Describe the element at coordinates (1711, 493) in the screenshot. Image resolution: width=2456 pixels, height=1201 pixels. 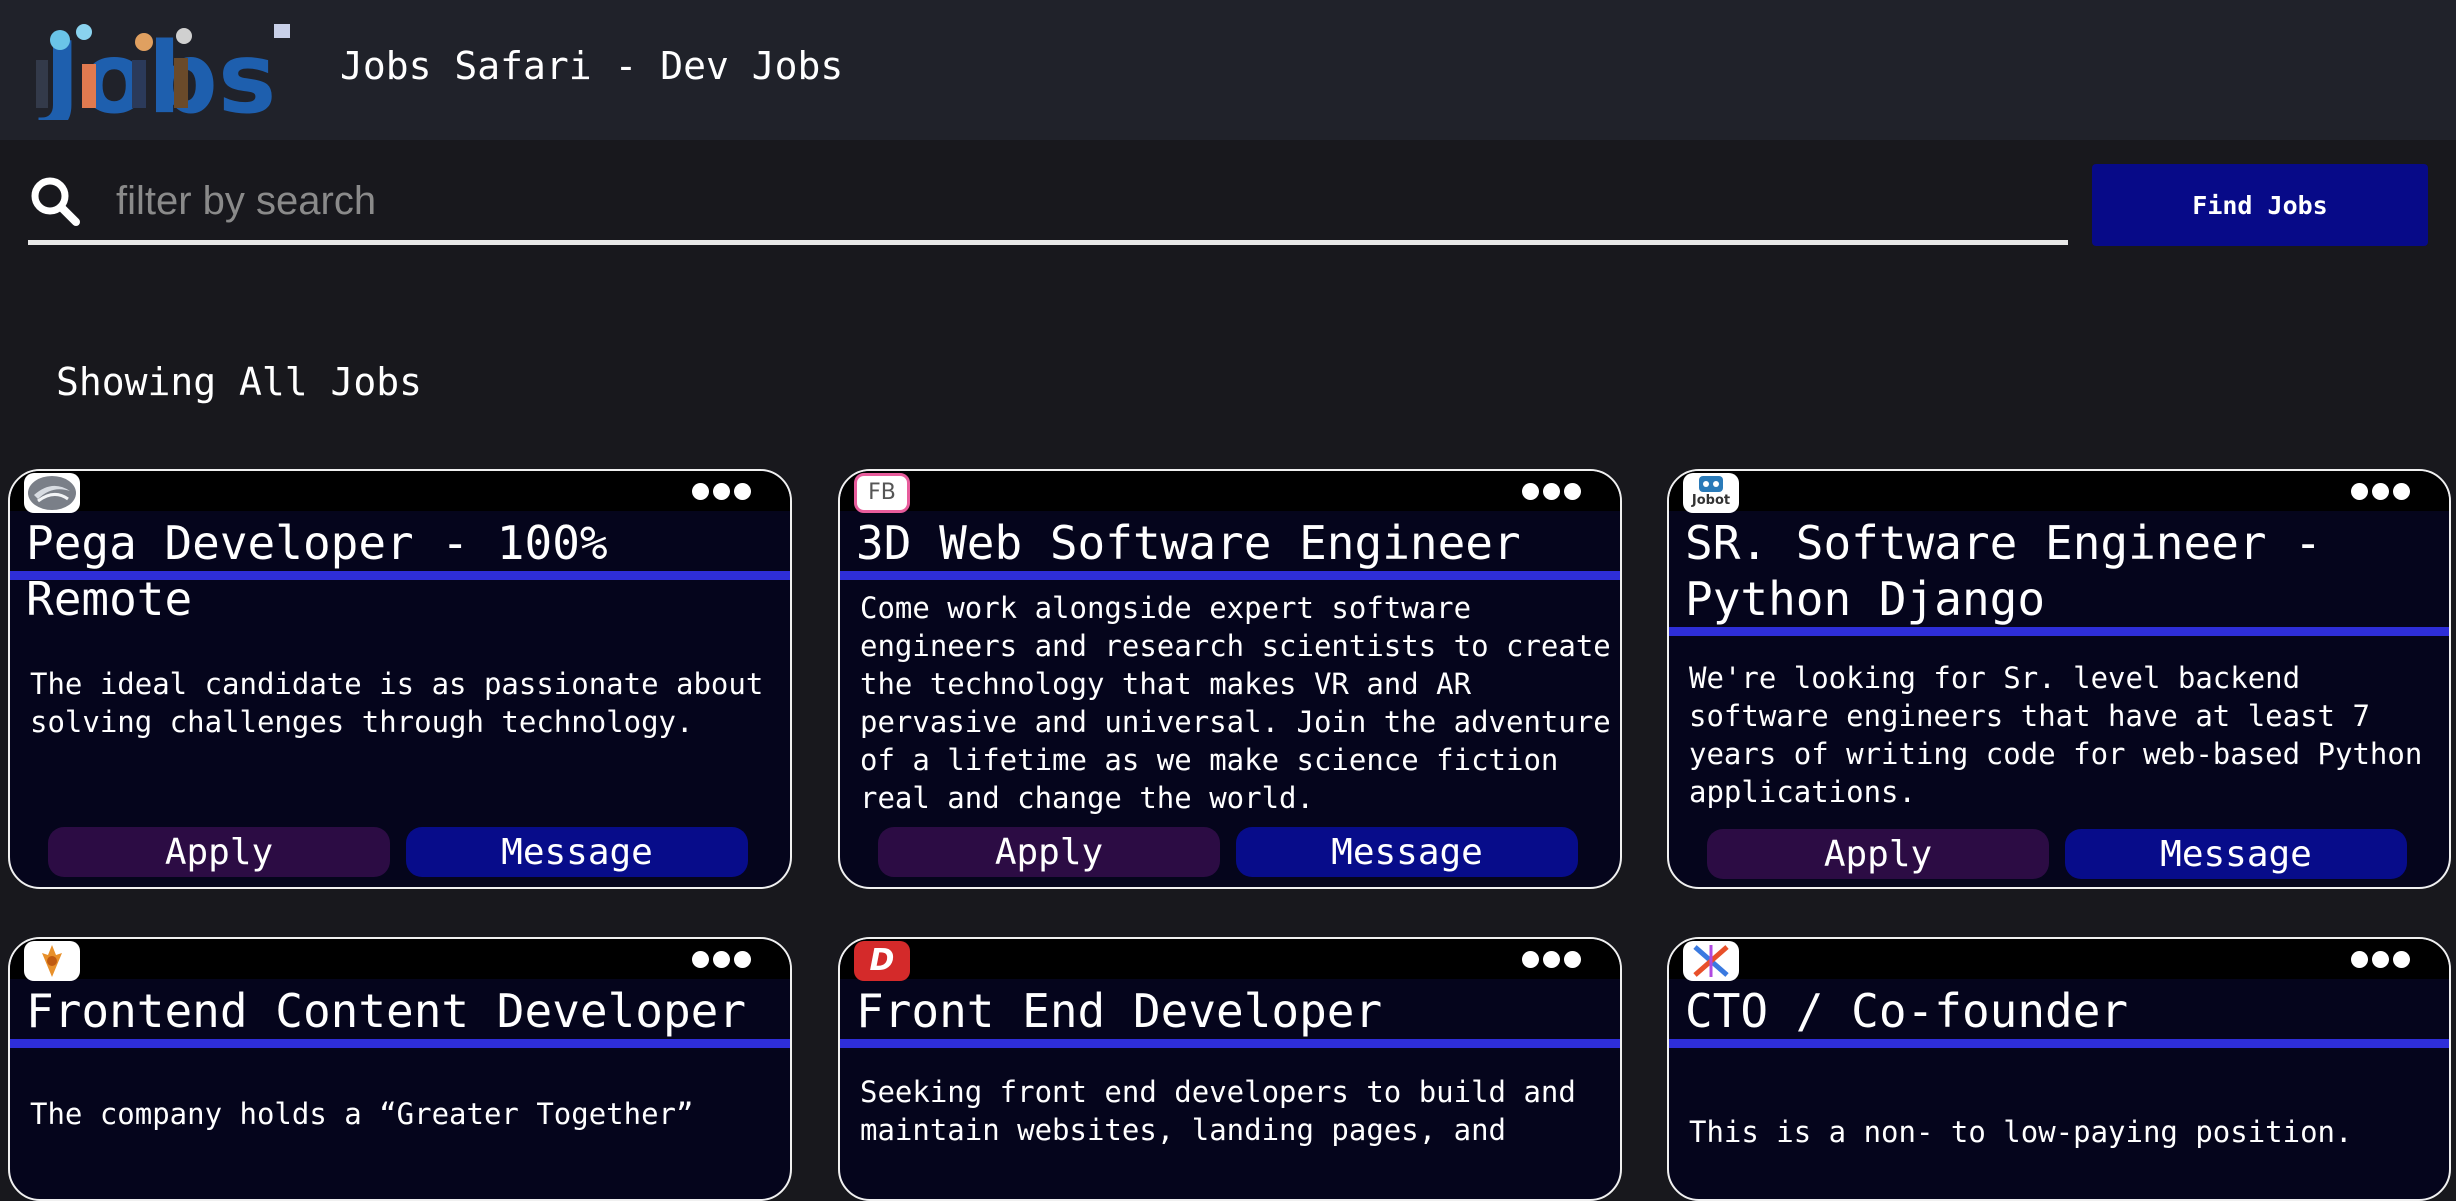
I see `company-logo-icon: Jobot` at that location.